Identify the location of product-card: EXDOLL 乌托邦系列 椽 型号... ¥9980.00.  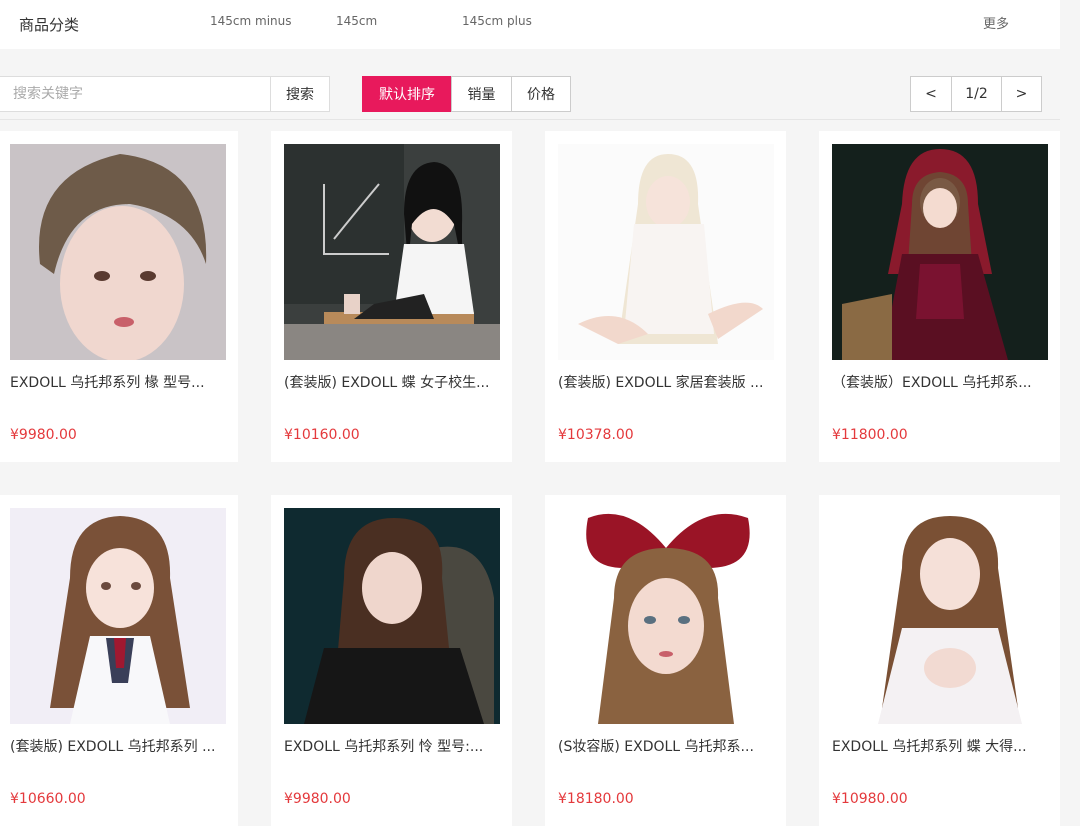
(119, 296).